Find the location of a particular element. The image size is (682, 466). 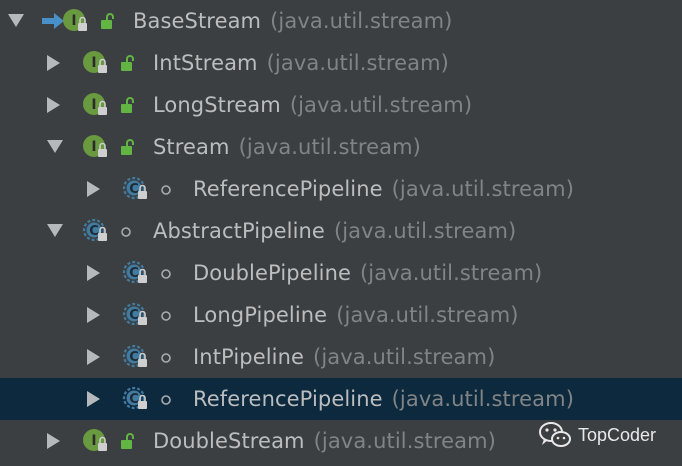

tree-node-label: BaseStream (java.util.stream) is located at coordinates (292, 21).